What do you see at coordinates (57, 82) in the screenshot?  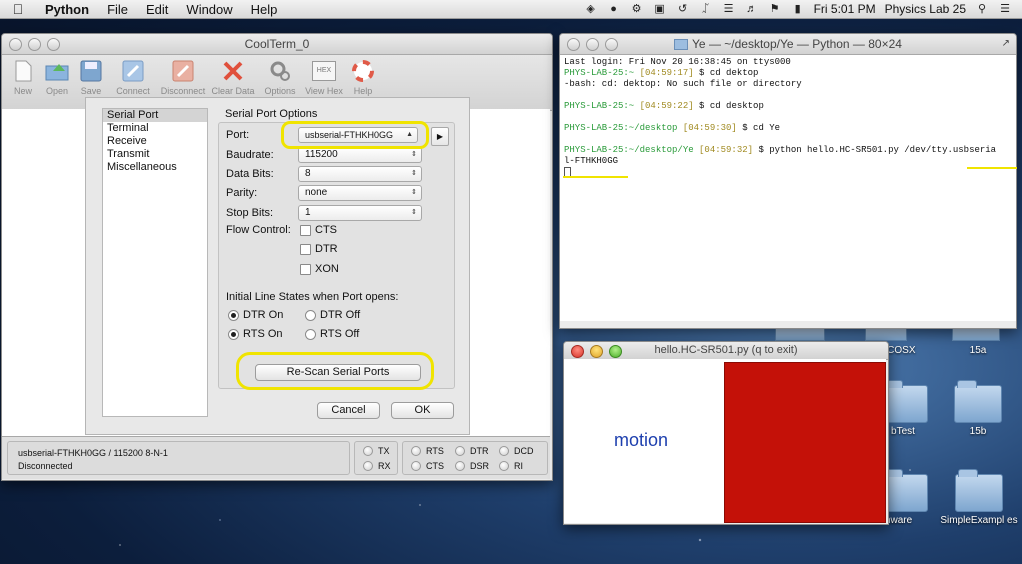 I see `open-button: Open` at bounding box center [57, 82].